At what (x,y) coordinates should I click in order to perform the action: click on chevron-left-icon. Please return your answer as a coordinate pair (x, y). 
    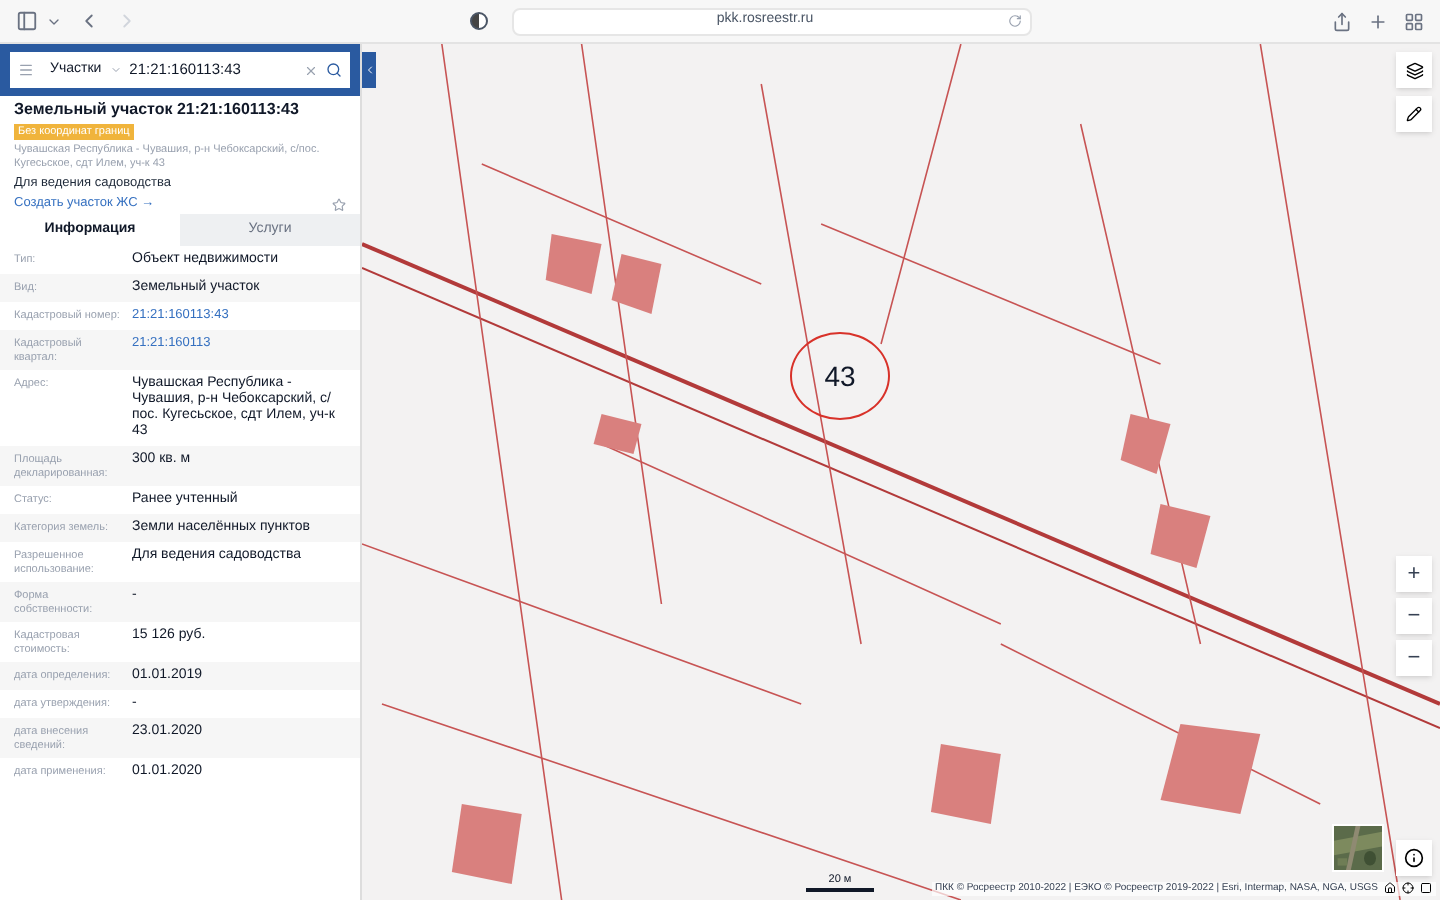
    Looking at the image, I should click on (369, 70).